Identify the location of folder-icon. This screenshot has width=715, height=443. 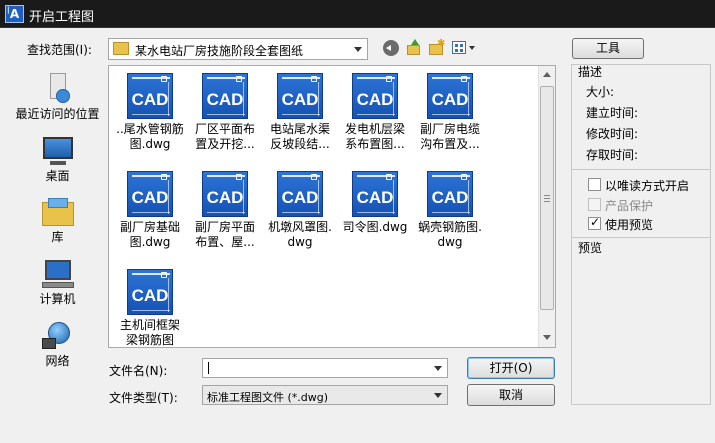
(121, 48).